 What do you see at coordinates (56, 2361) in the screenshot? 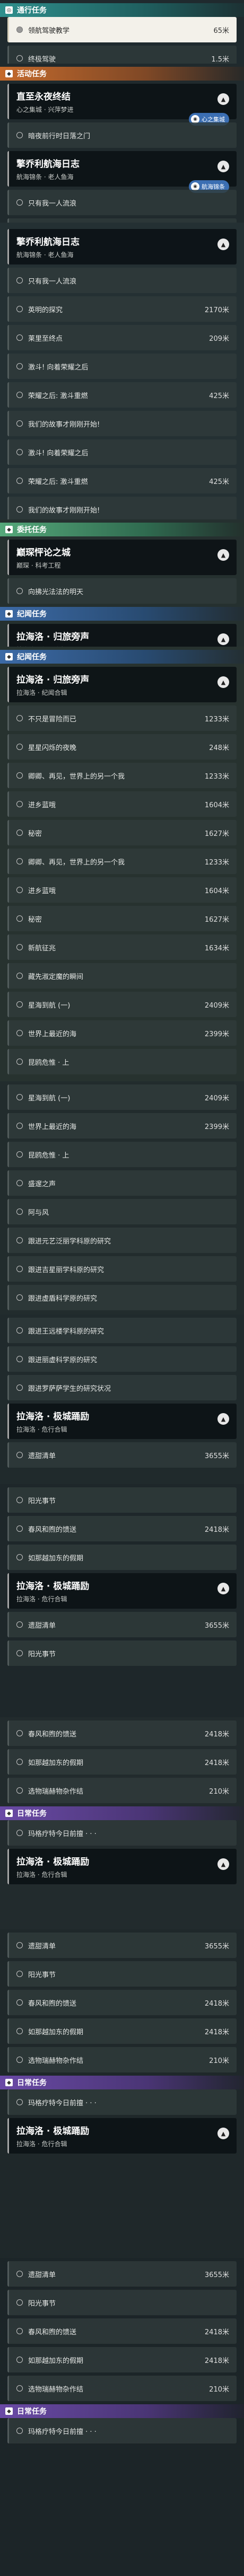
I see `quest-step-label: 如那越加东的假期` at bounding box center [56, 2361].